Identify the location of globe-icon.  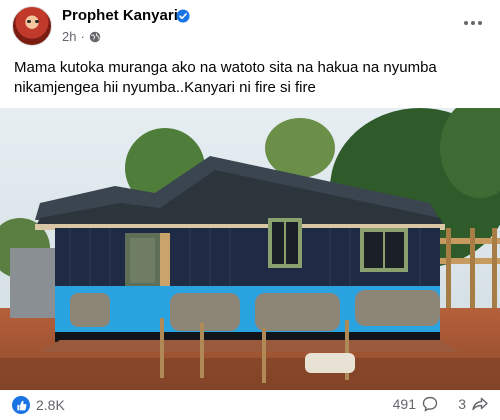
(95, 37).